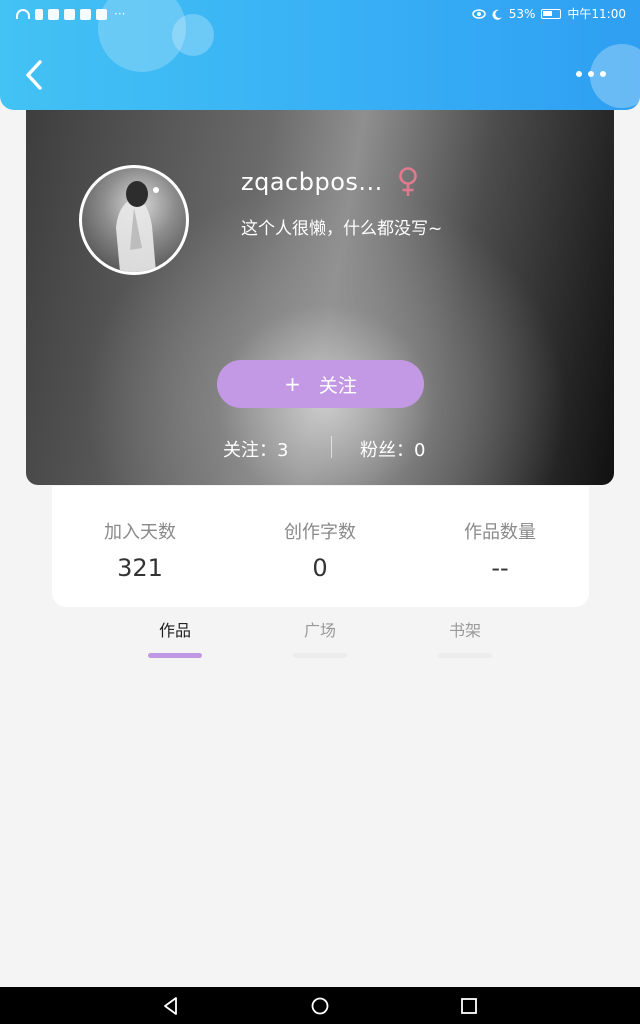 The image size is (640, 1024). What do you see at coordinates (23, 14) in the screenshot?
I see `wifi-icon` at bounding box center [23, 14].